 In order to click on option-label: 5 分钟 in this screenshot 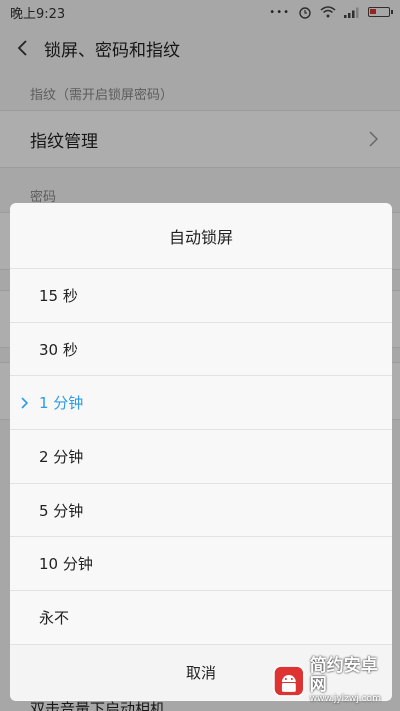, I will do `click(61, 510)`.